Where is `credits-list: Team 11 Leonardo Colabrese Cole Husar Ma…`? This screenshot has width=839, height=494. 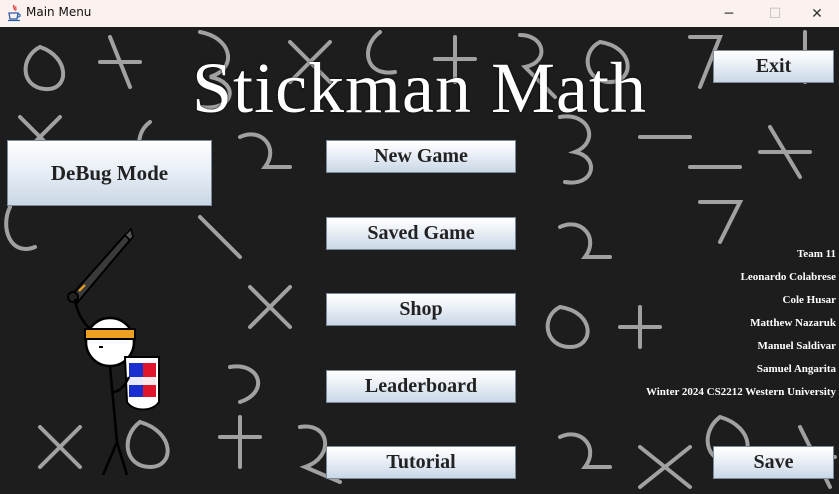 credits-list: Team 11 Leonardo Colabrese Cole Husar Ma… is located at coordinates (741, 328).